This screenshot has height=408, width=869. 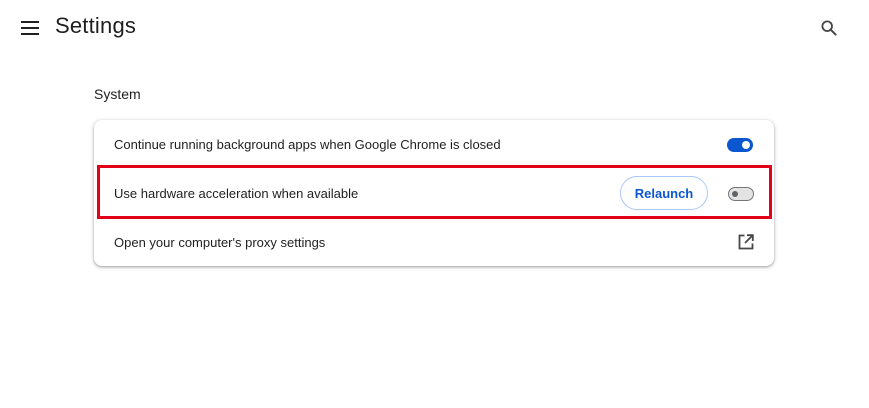 I want to click on setting-label-hardware-acceleration: Use hardware acceleration when available, so click(x=236, y=193).